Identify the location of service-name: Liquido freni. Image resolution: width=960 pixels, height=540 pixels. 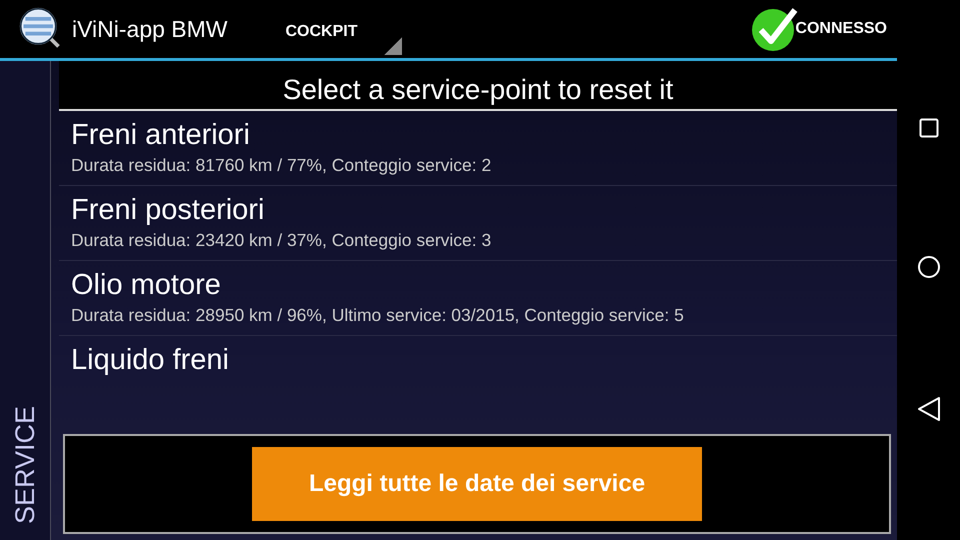
(478, 360).